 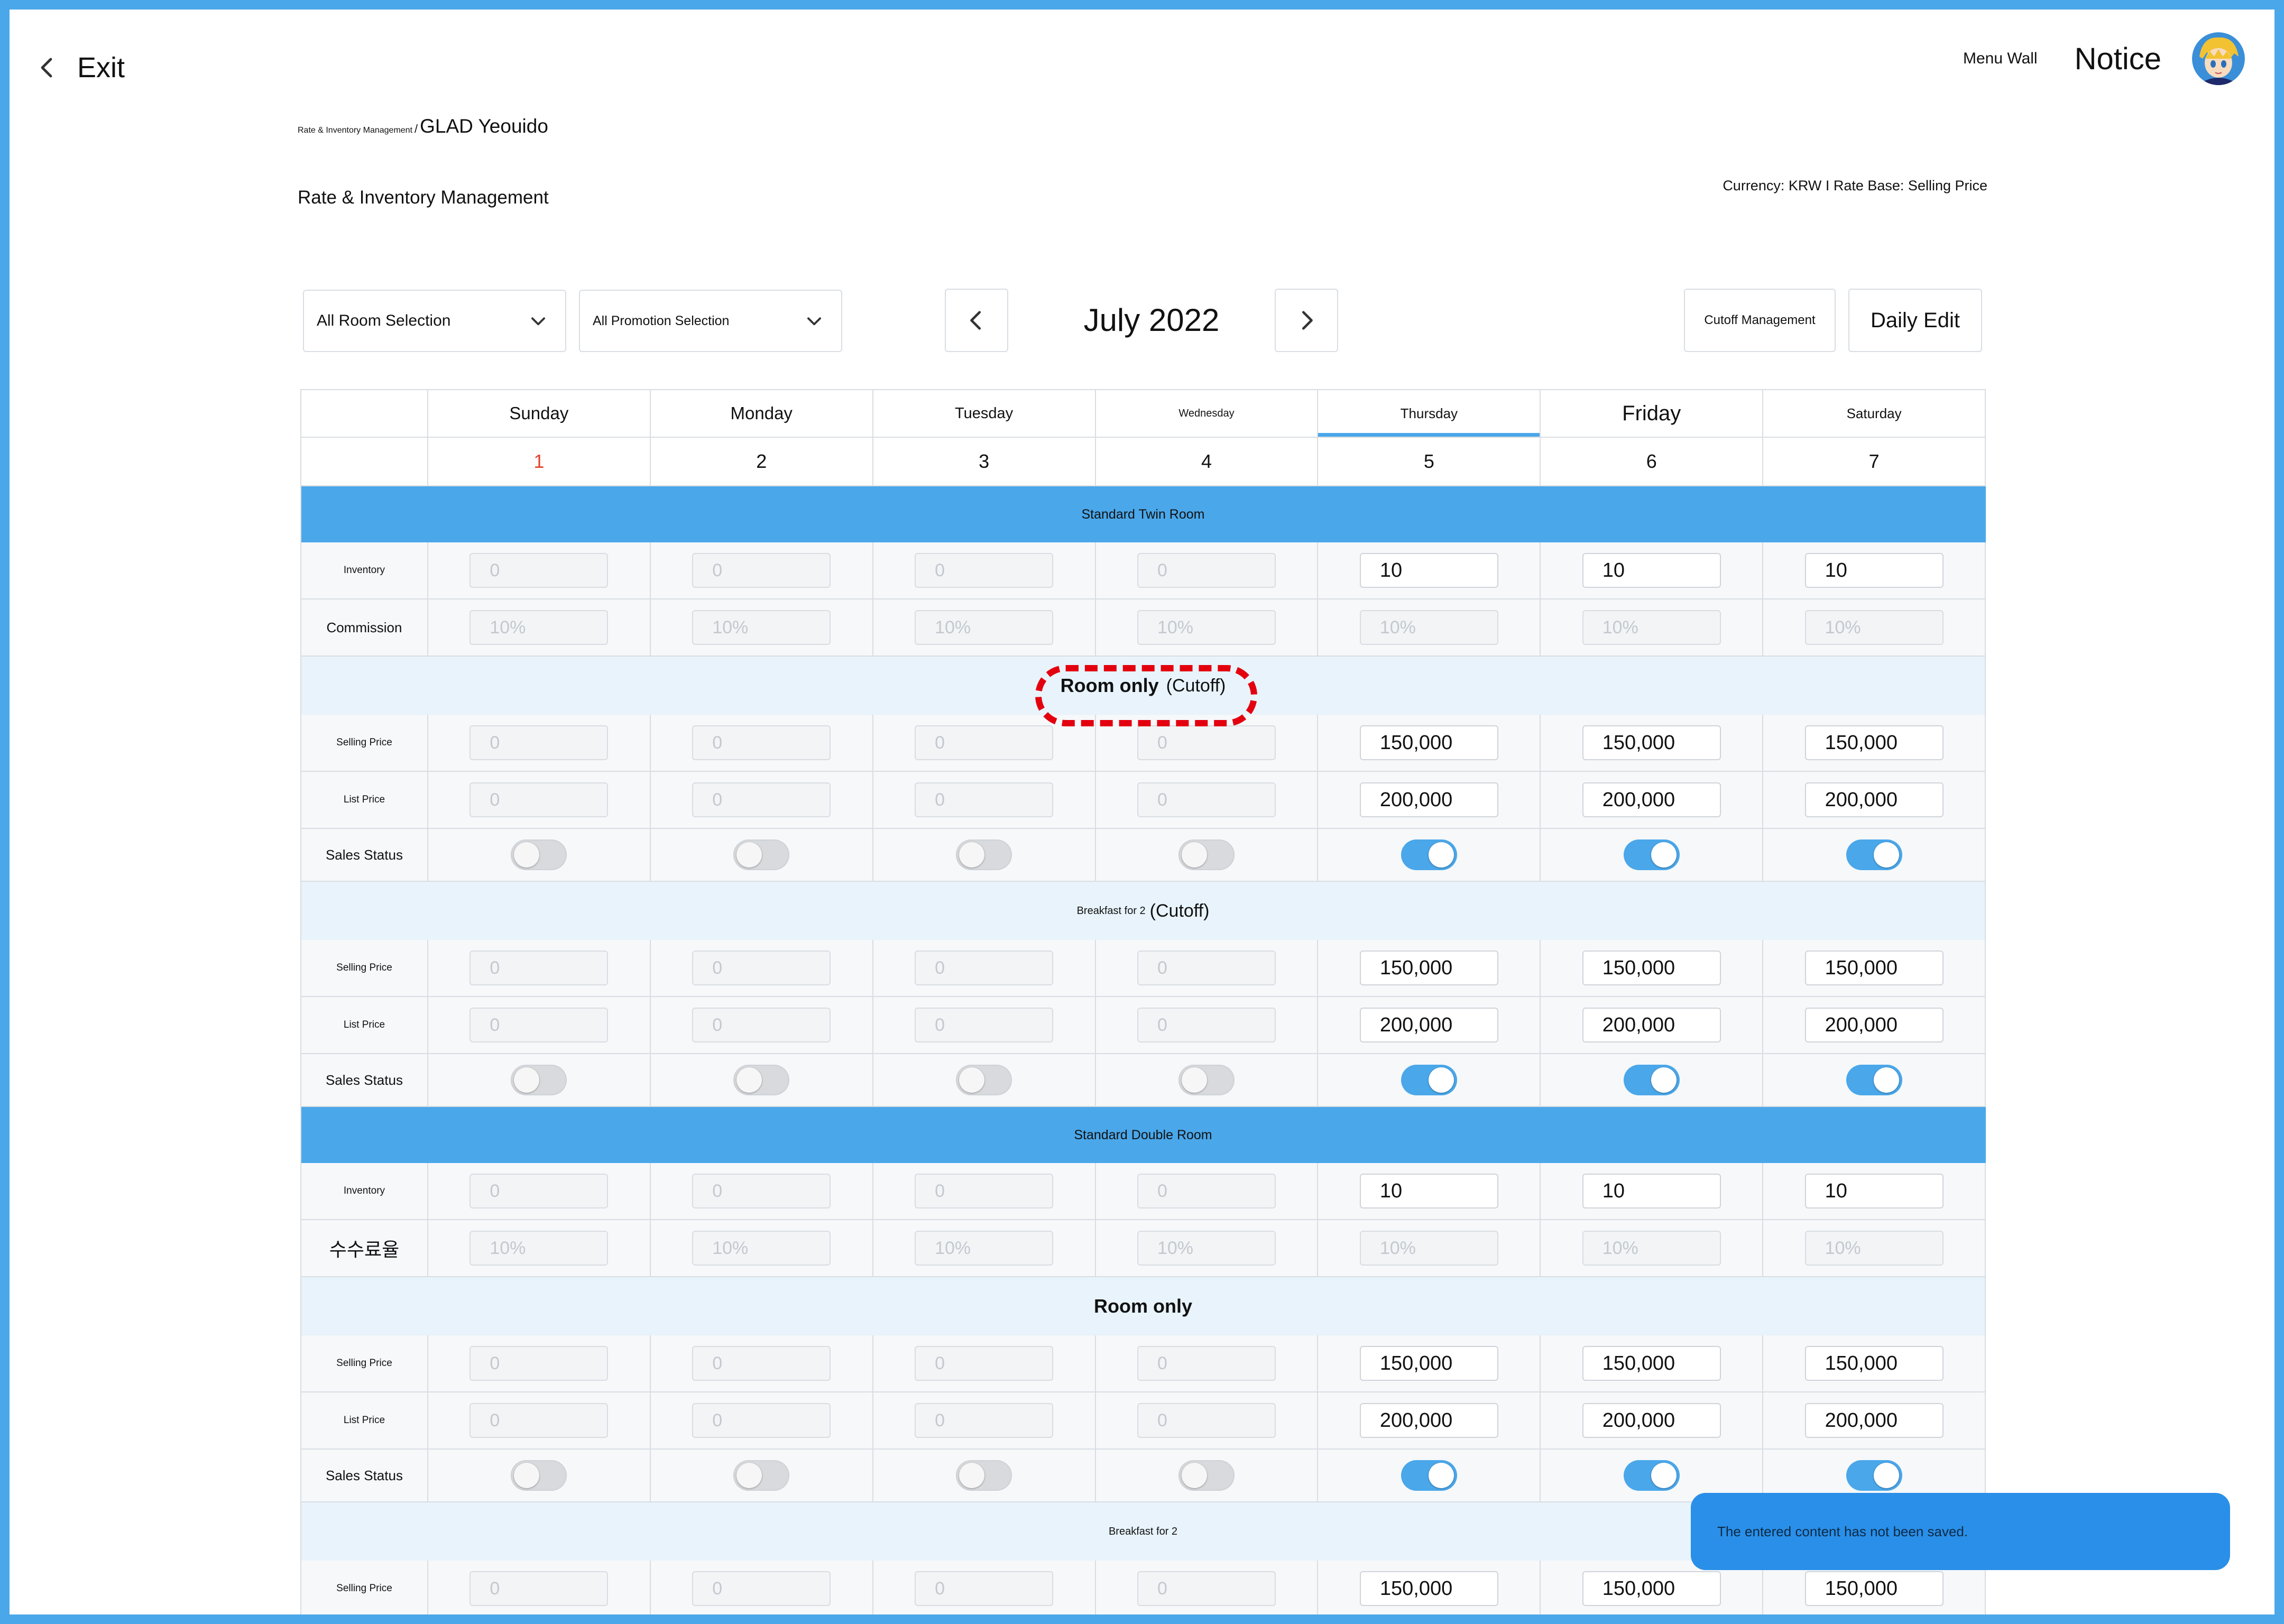 What do you see at coordinates (976, 320) in the screenshot?
I see `prev-month-button` at bounding box center [976, 320].